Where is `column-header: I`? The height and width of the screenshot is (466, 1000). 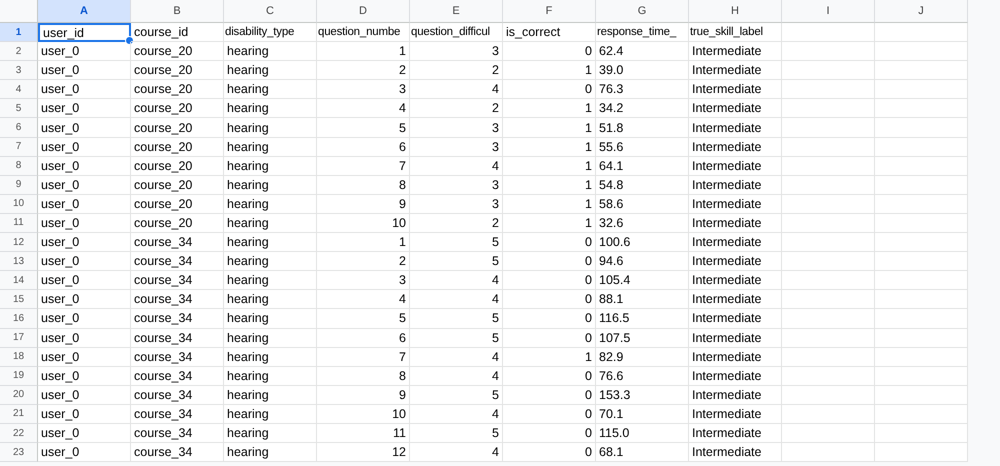
column-header: I is located at coordinates (828, 11).